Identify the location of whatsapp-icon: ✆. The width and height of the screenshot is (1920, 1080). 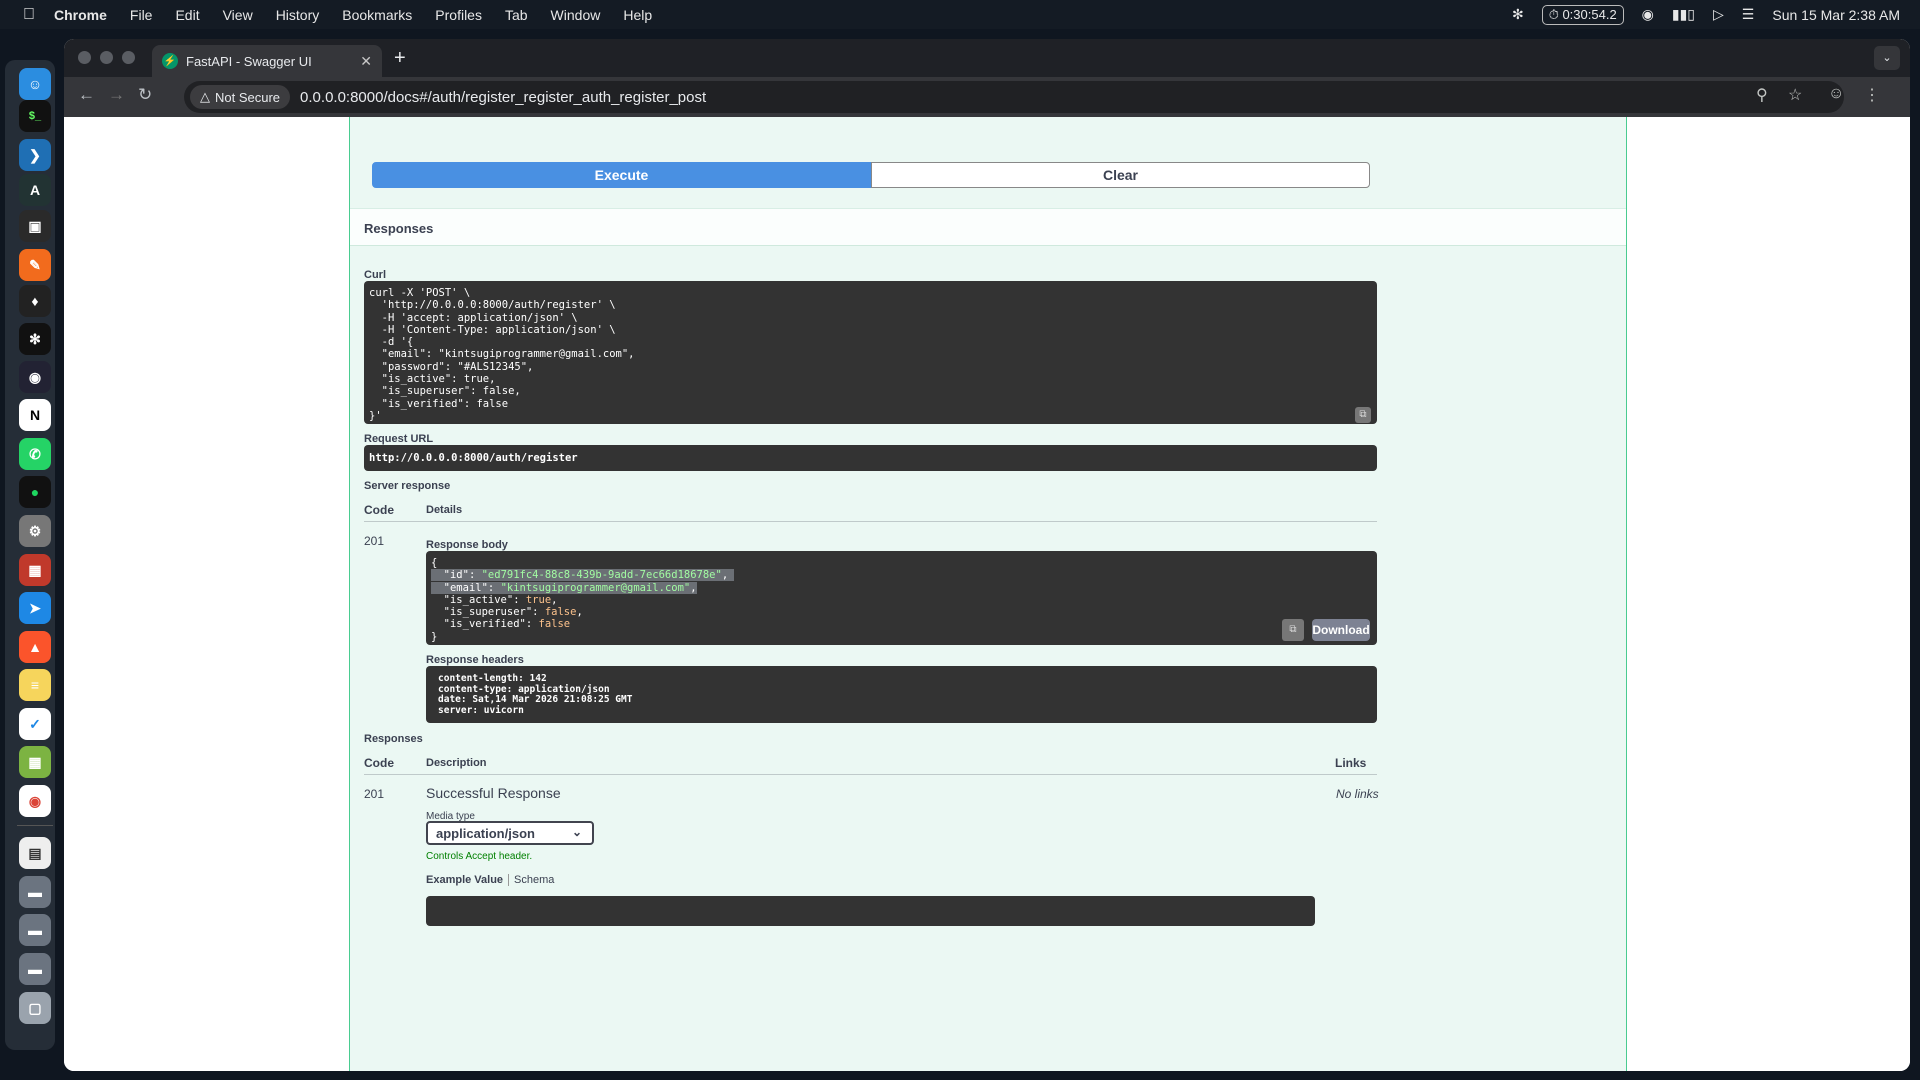
(35, 454).